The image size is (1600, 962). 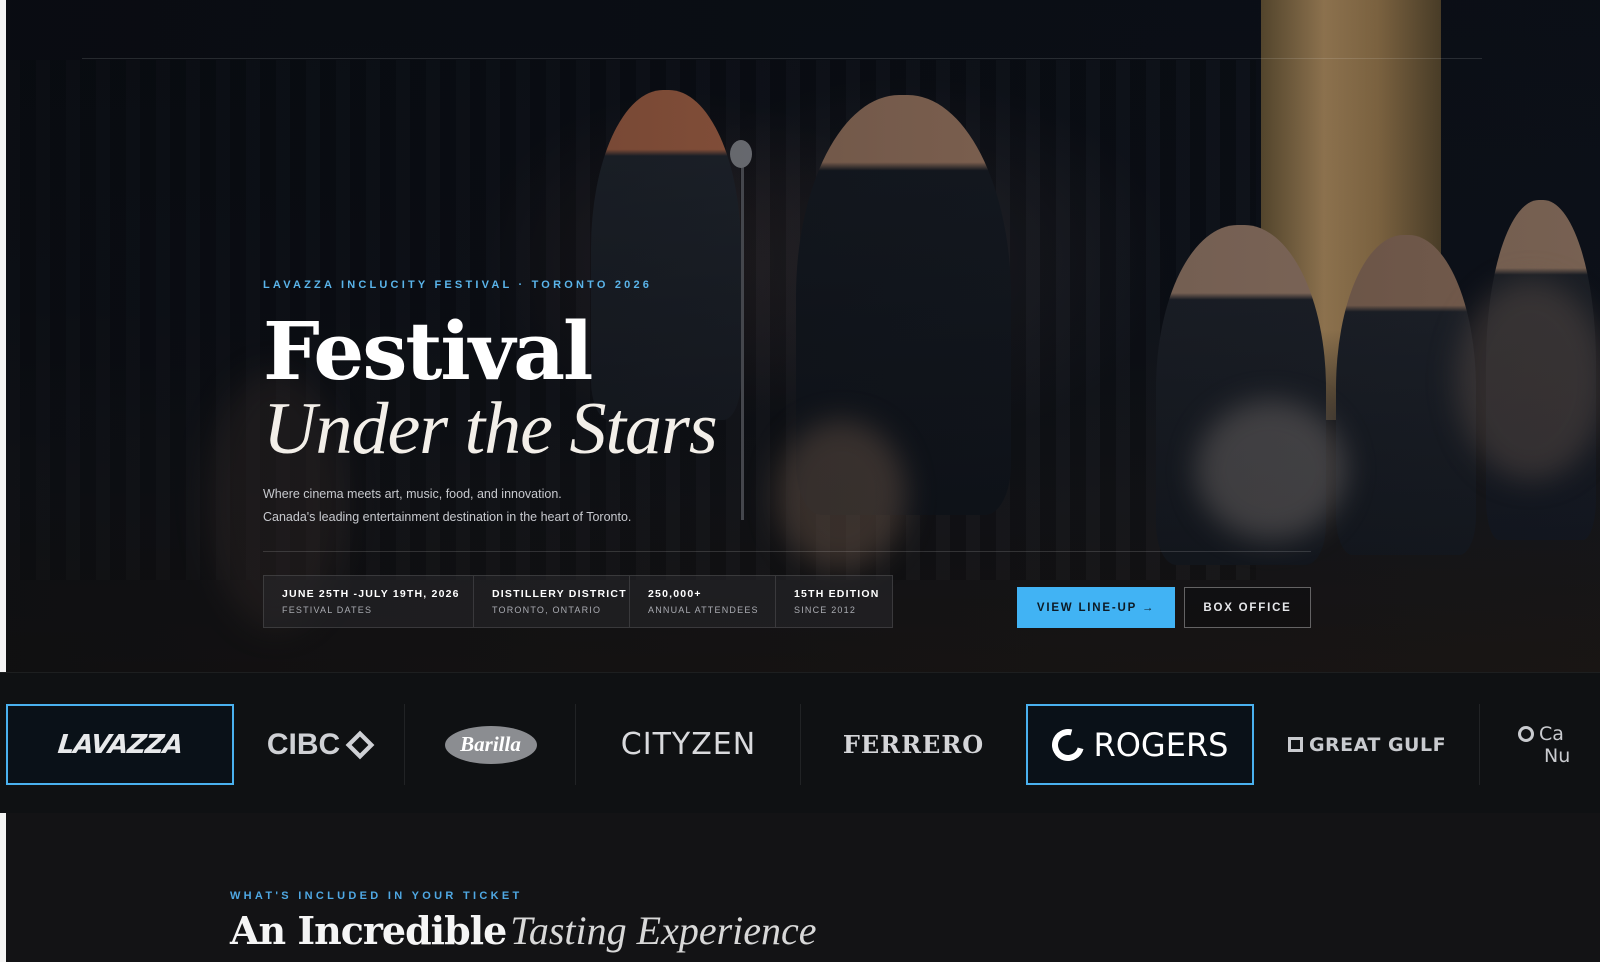 I want to click on sponsor-cibc: CIBC, so click(x=319, y=744).